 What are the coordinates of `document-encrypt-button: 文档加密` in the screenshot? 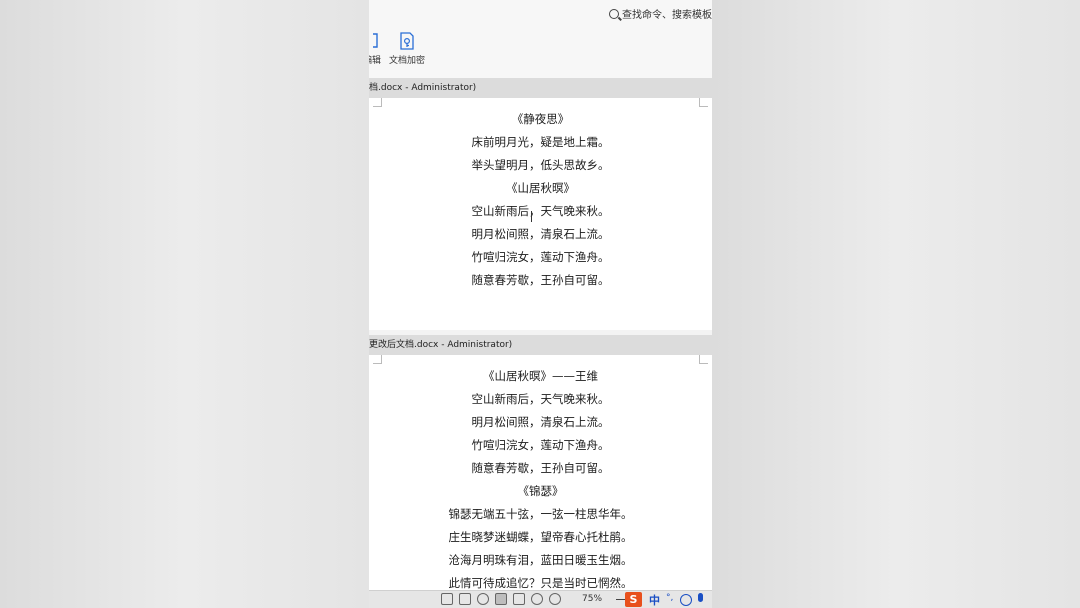 It's located at (407, 49).